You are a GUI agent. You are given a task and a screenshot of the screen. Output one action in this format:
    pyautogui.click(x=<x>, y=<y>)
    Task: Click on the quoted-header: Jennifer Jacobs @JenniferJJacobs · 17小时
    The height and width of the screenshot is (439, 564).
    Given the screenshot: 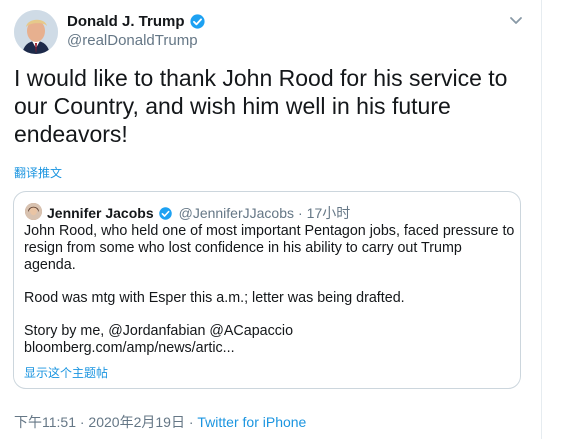 What is the action you would take?
    pyautogui.click(x=198, y=213)
    